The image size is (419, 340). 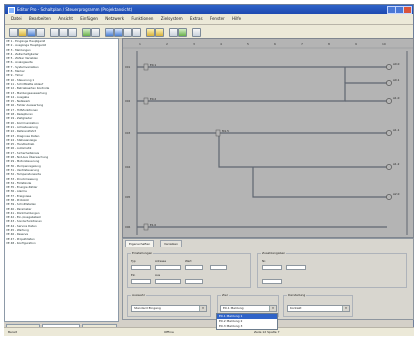 What do you see at coordinates (22, 32) in the screenshot?
I see `open-icon` at bounding box center [22, 32].